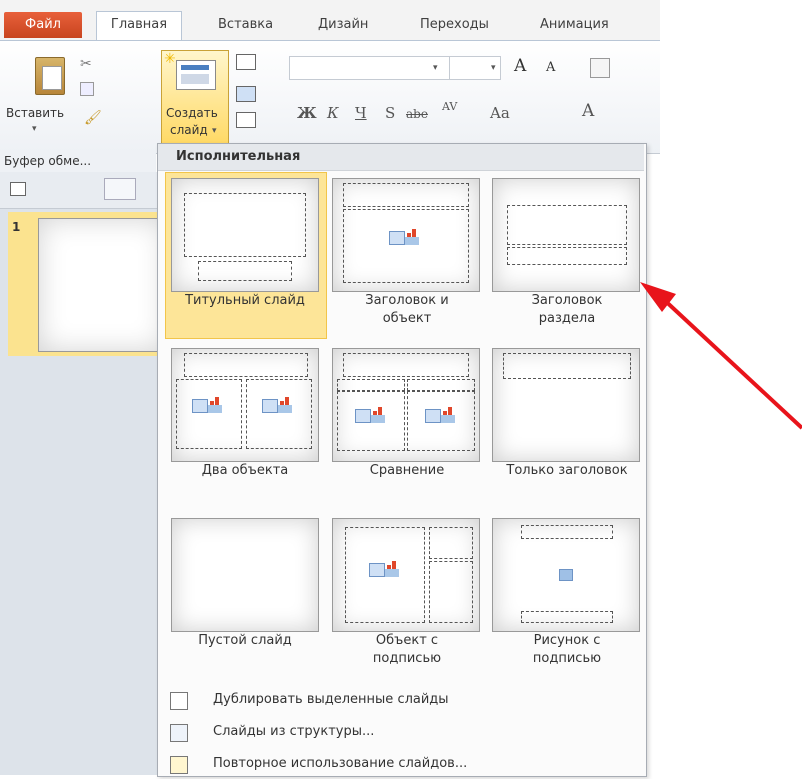 The image size is (802, 779). Describe the element at coordinates (50, 76) in the screenshot. I see `paste-icon` at that location.